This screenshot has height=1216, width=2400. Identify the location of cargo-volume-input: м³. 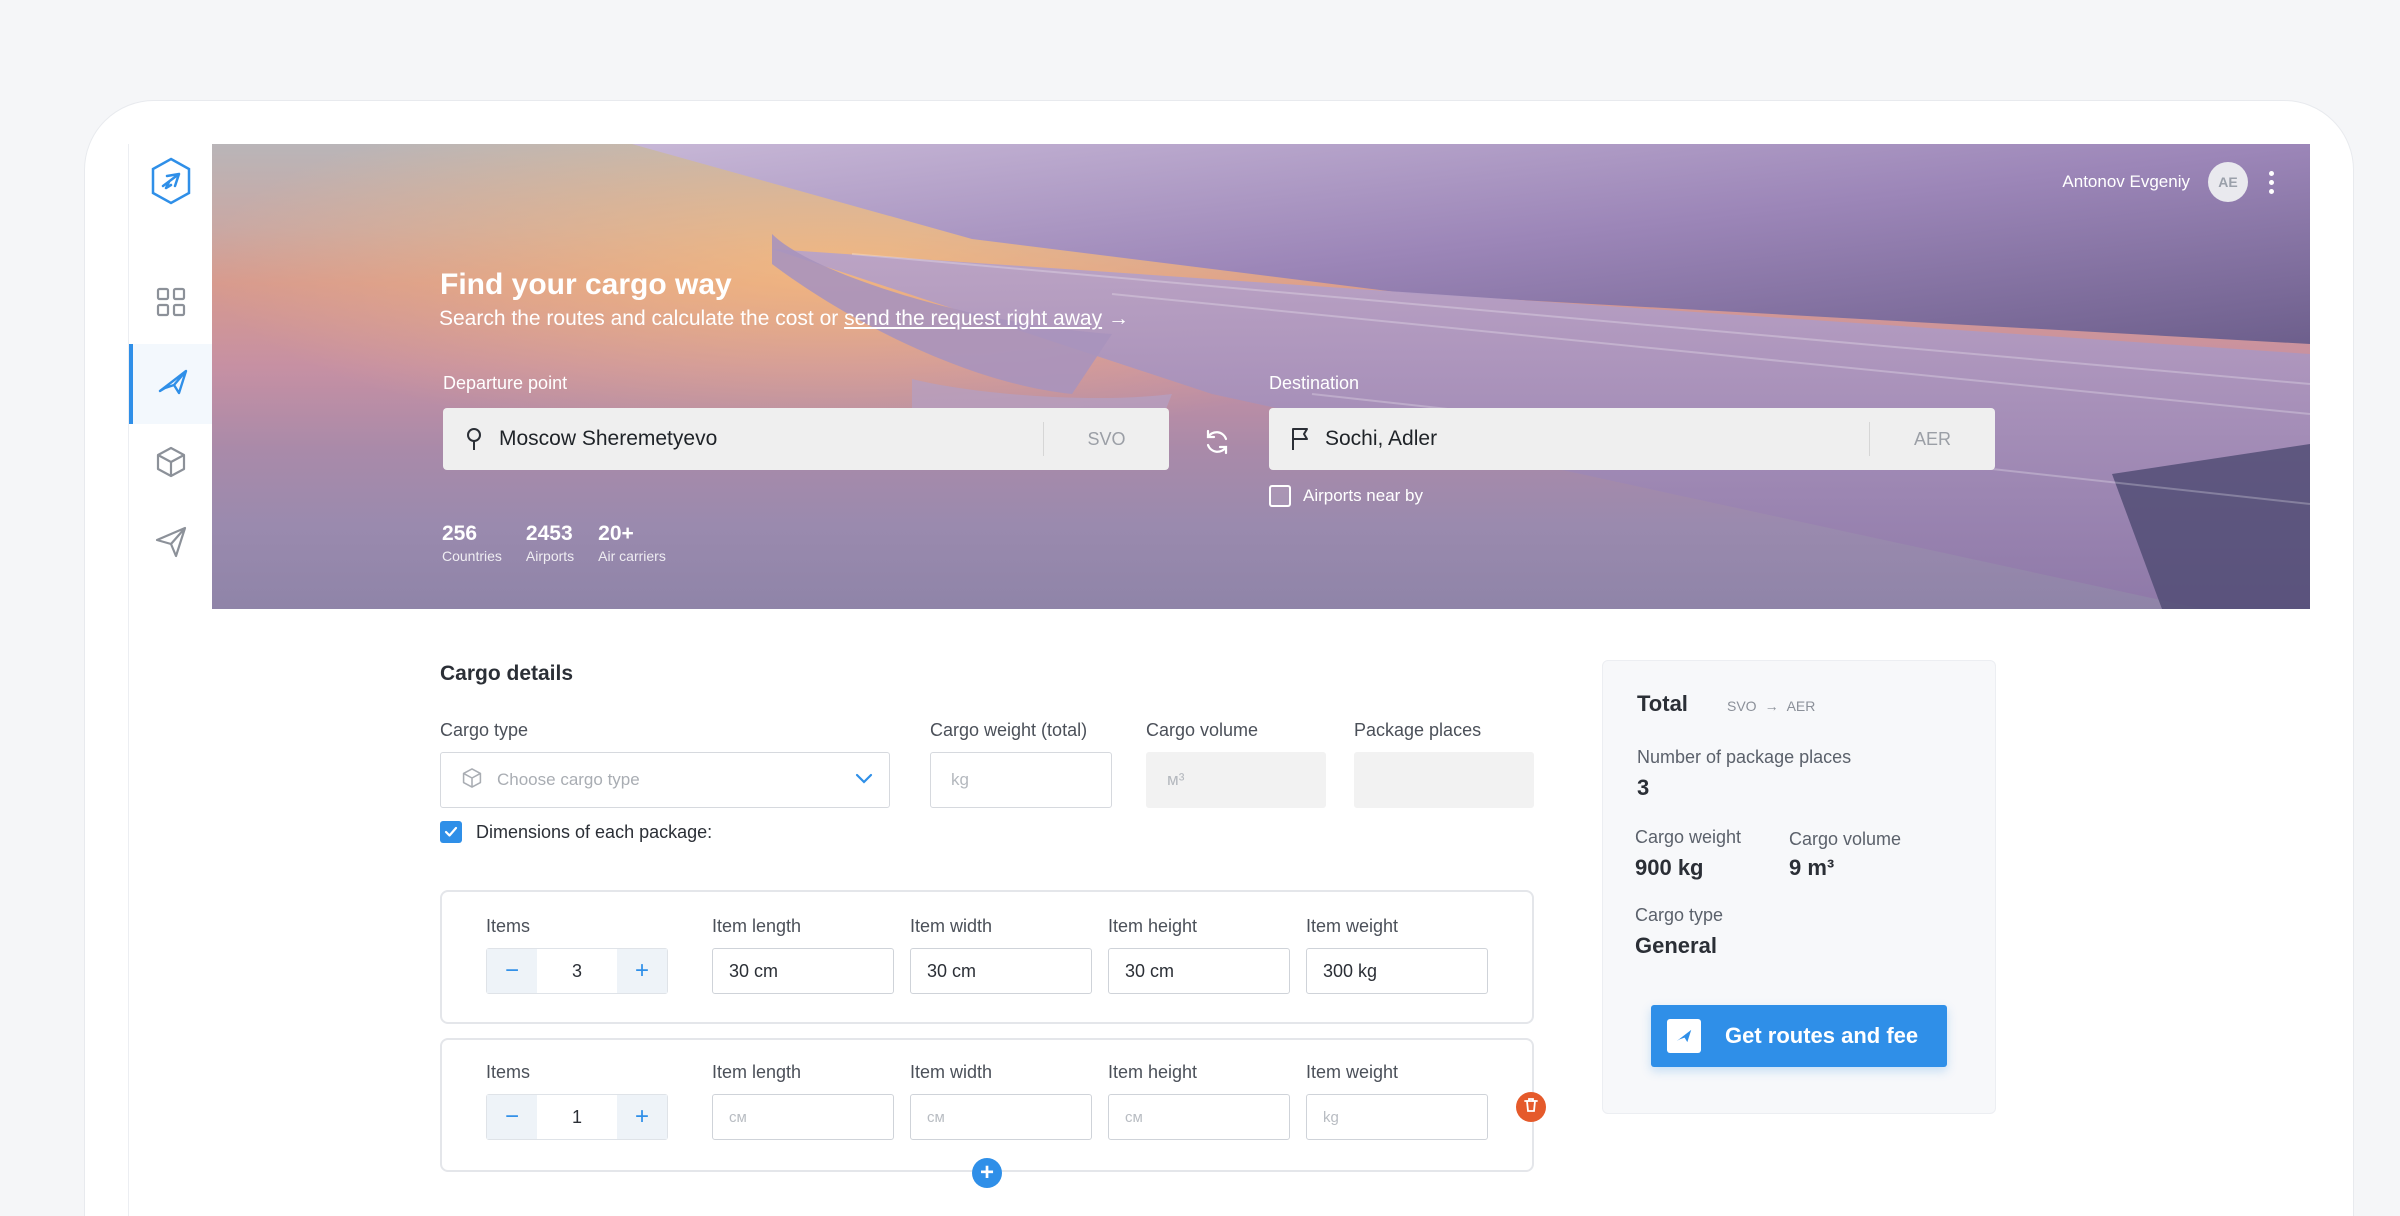
(1236, 780).